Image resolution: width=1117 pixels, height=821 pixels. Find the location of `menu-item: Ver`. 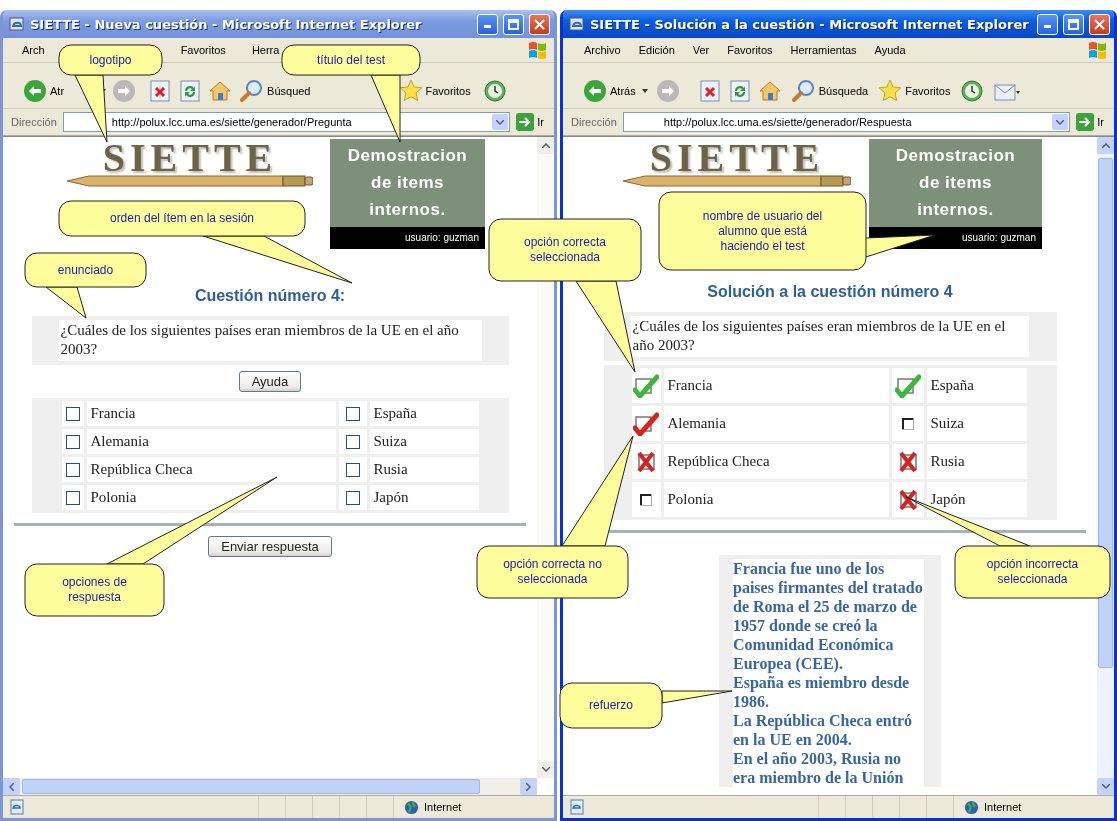

menu-item: Ver is located at coordinates (701, 50).